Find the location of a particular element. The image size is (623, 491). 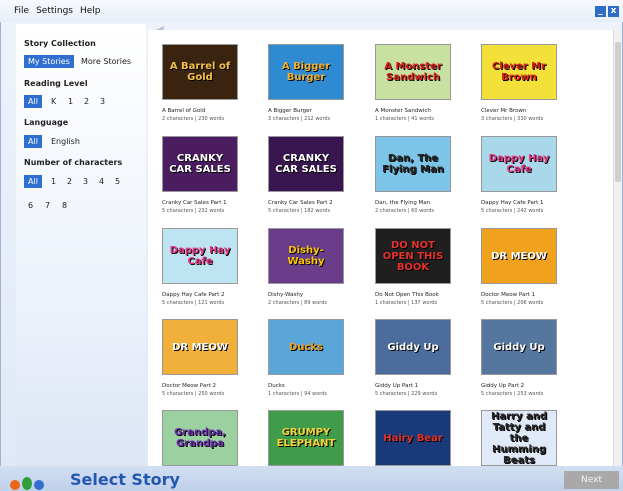

story-tile: Ducks Ducks 1 characters | 94 words is located at coordinates (316, 361).